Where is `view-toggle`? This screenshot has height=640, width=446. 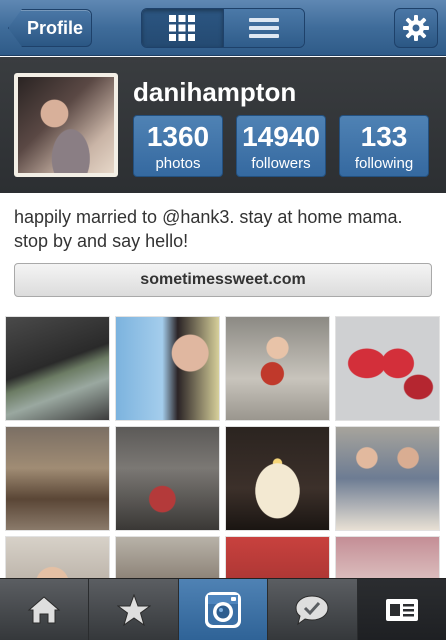
view-toggle is located at coordinates (223, 28).